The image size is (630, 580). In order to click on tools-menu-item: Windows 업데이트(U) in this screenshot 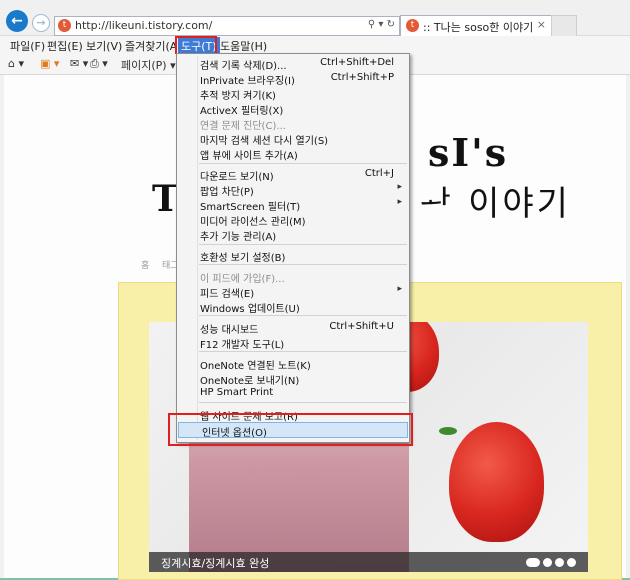, I will do `click(293, 307)`.